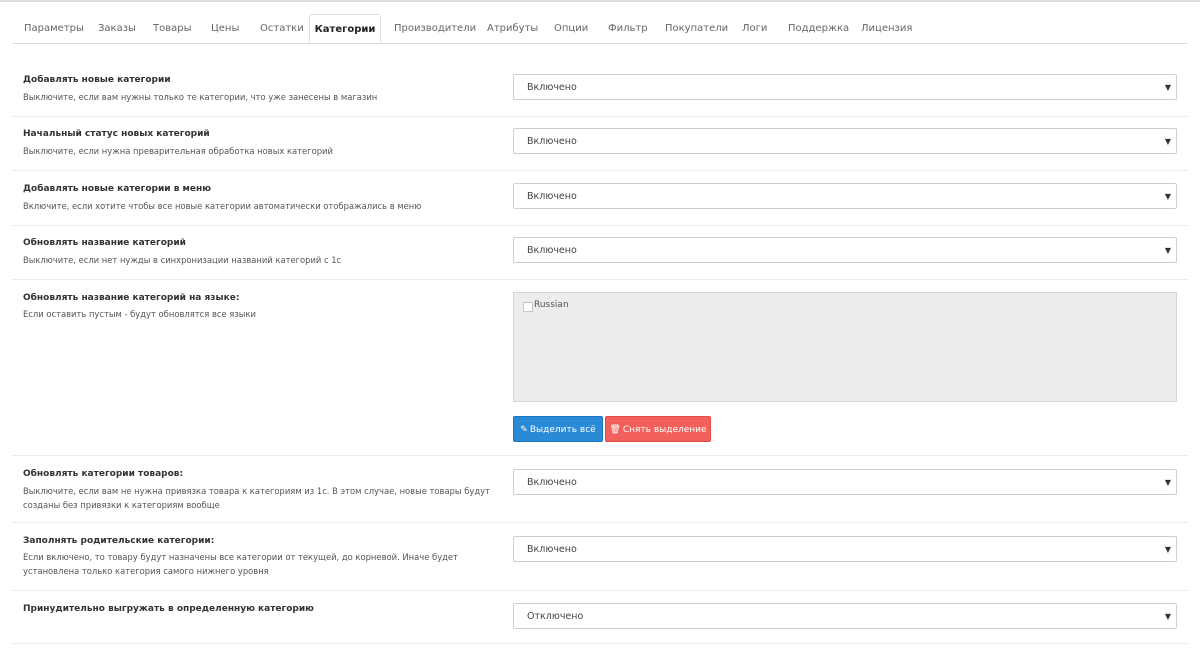 The height and width of the screenshot is (653, 1200). What do you see at coordinates (551, 305) in the screenshot?
I see `language-label: Russian` at bounding box center [551, 305].